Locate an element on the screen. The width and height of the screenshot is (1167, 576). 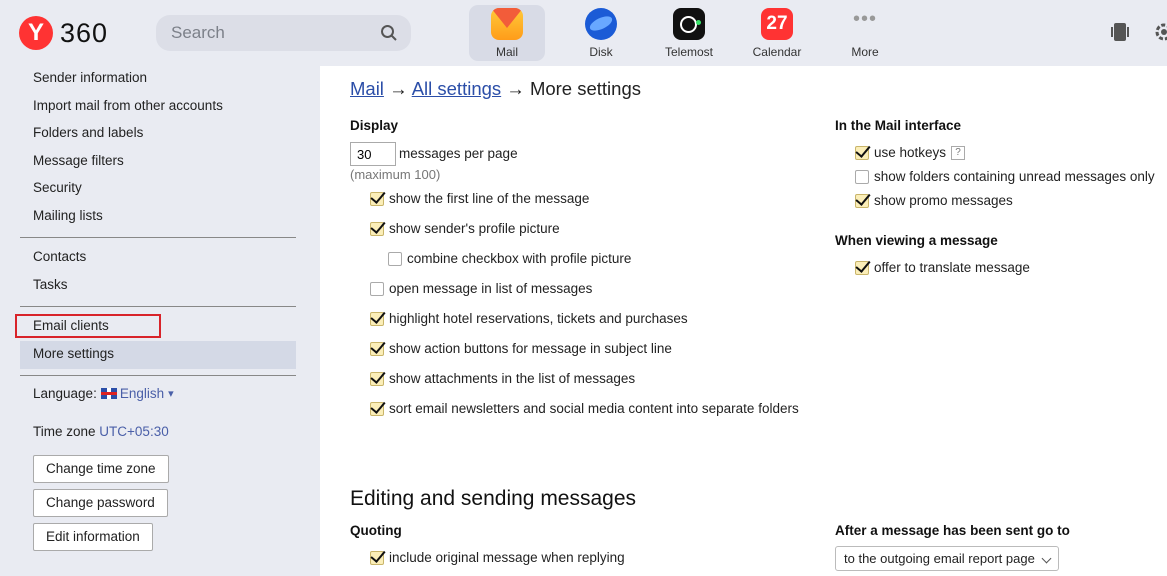
checkbox-label: offer to translate message is located at coordinates (952, 267).